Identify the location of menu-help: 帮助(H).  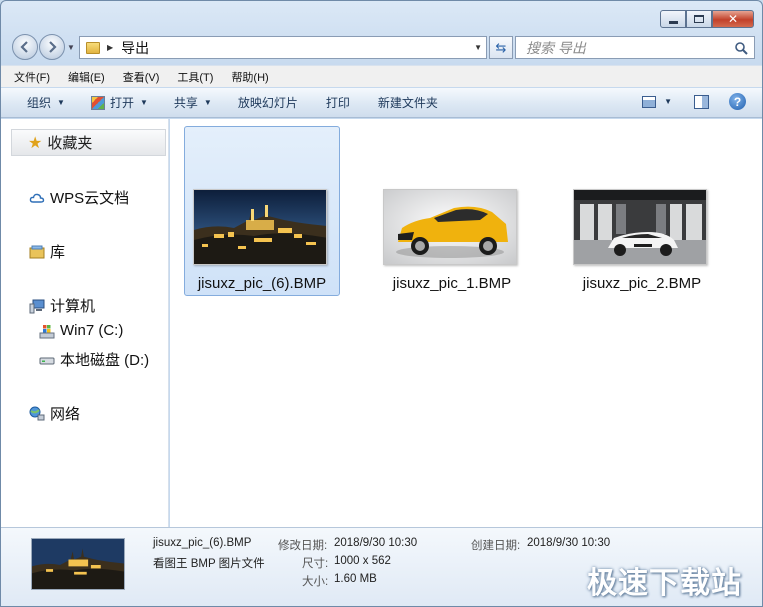
(249, 77).